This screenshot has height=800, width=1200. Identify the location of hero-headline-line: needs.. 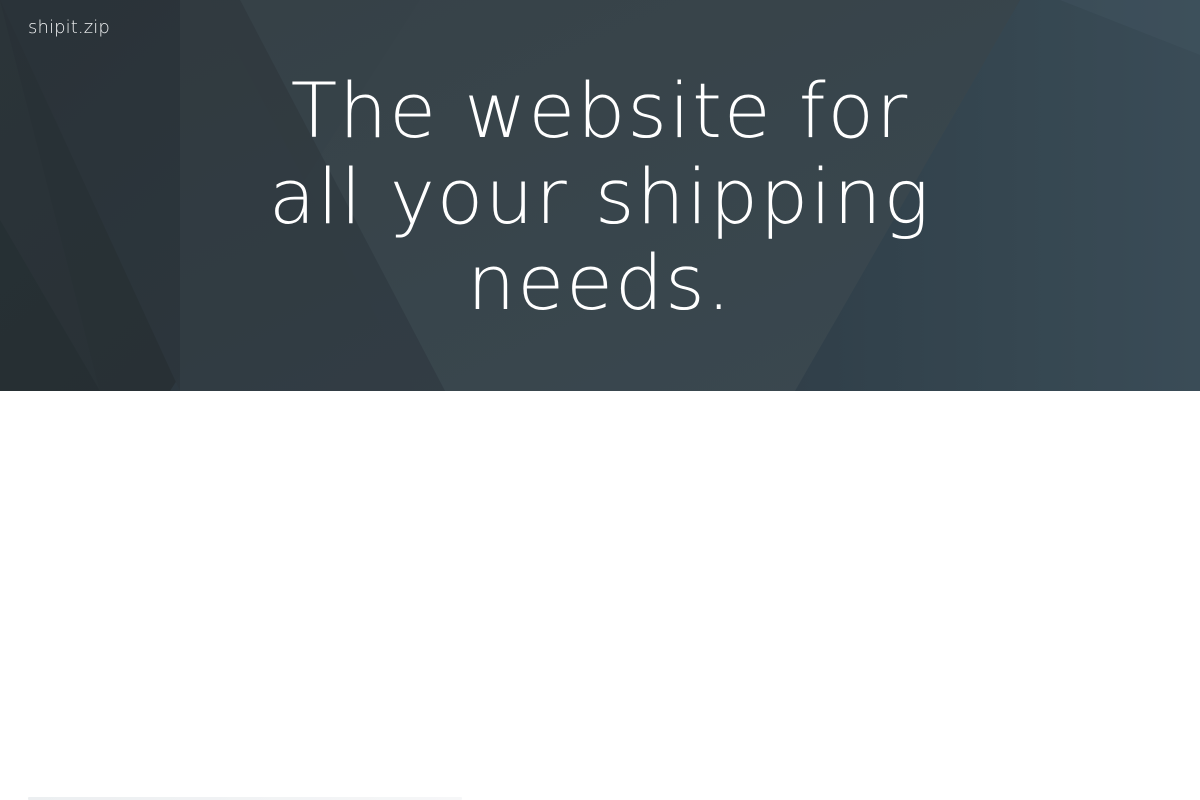
(600, 282).